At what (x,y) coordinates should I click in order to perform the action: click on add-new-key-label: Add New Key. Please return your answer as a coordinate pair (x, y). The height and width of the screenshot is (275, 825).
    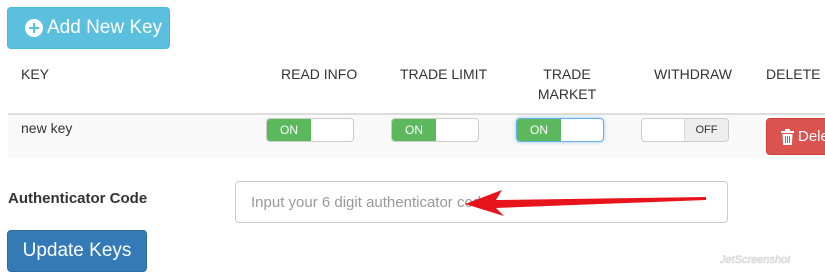
    Looking at the image, I should click on (105, 27).